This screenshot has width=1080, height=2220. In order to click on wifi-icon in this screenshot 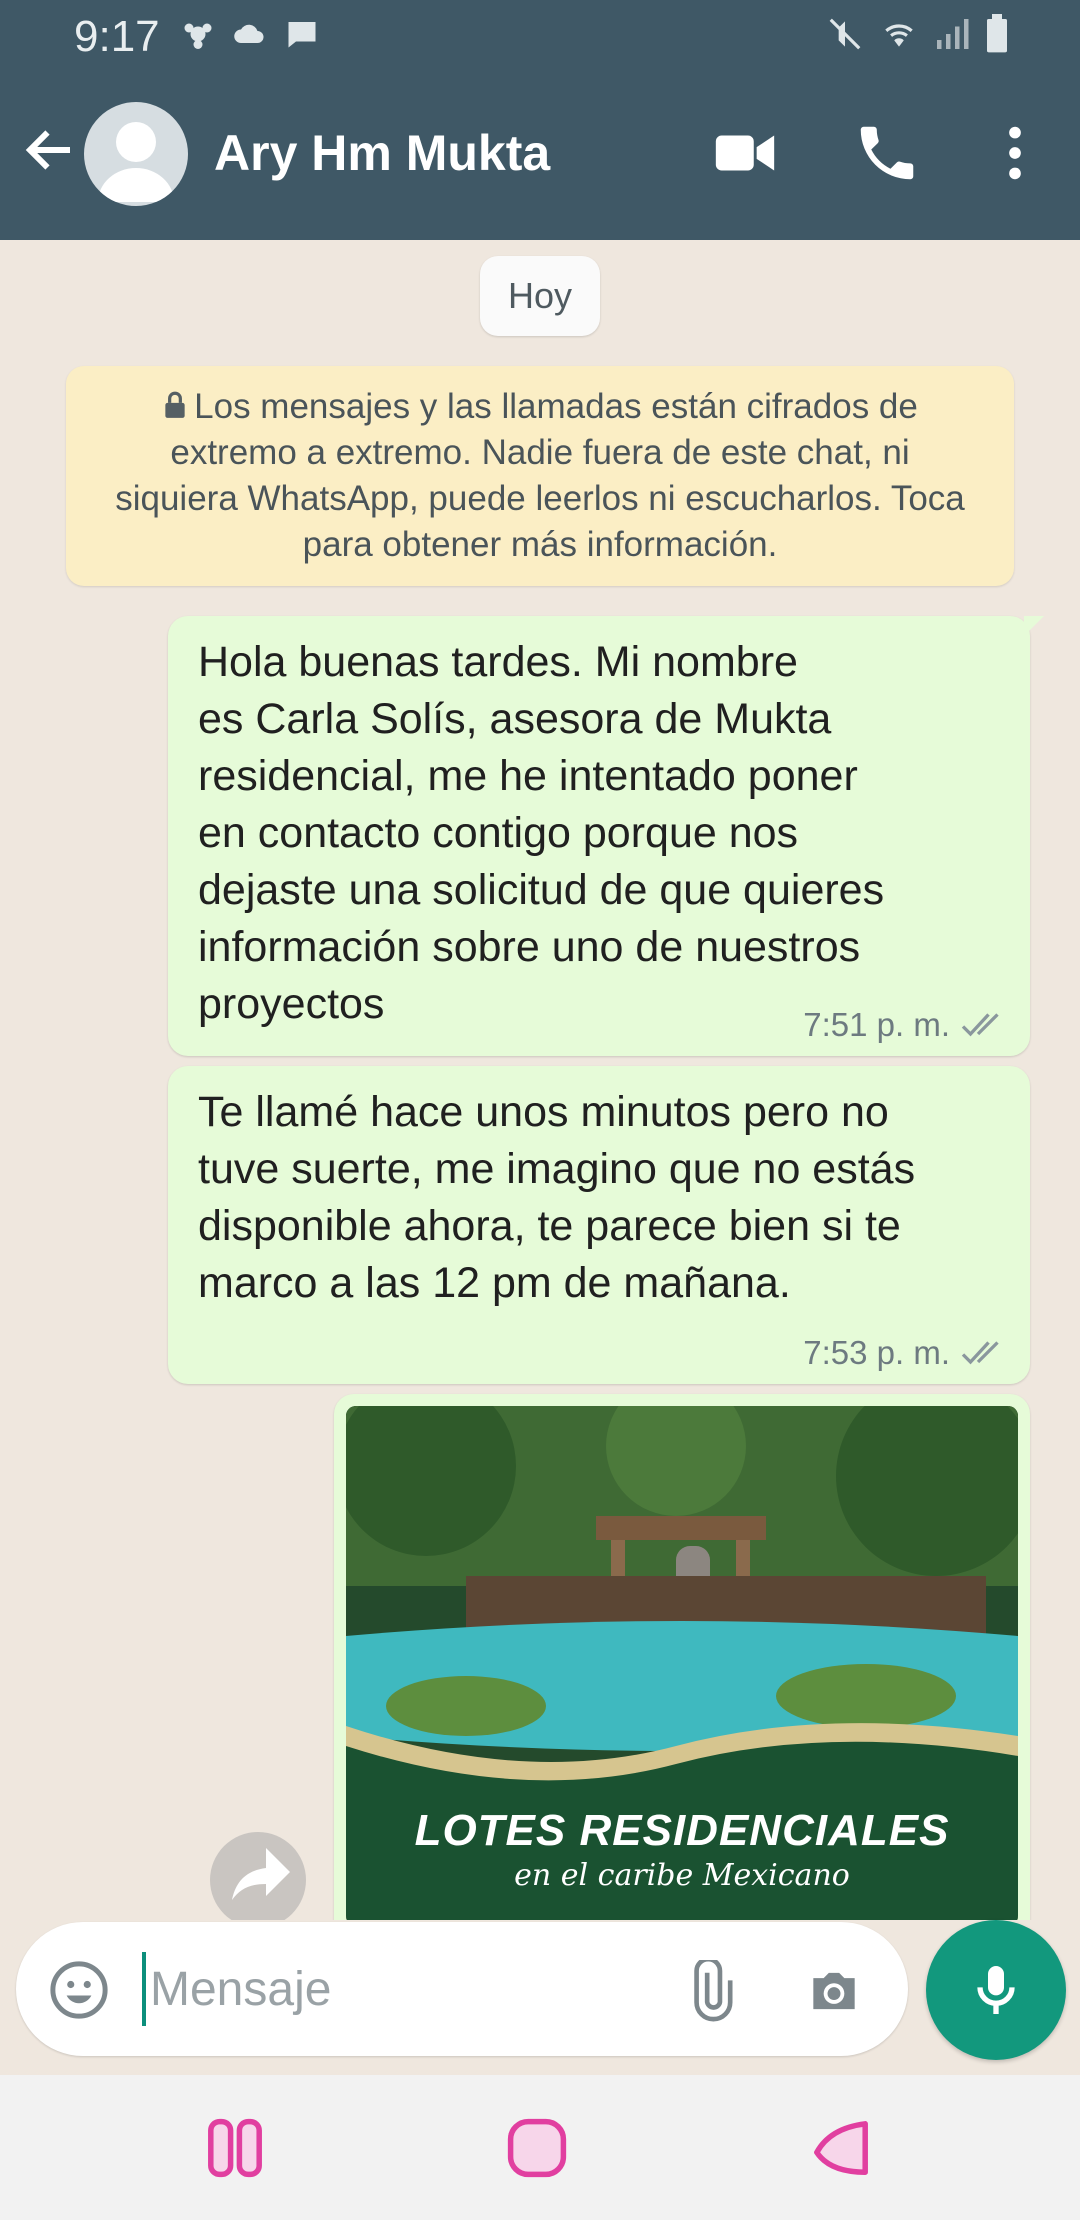, I will do `click(899, 35)`.